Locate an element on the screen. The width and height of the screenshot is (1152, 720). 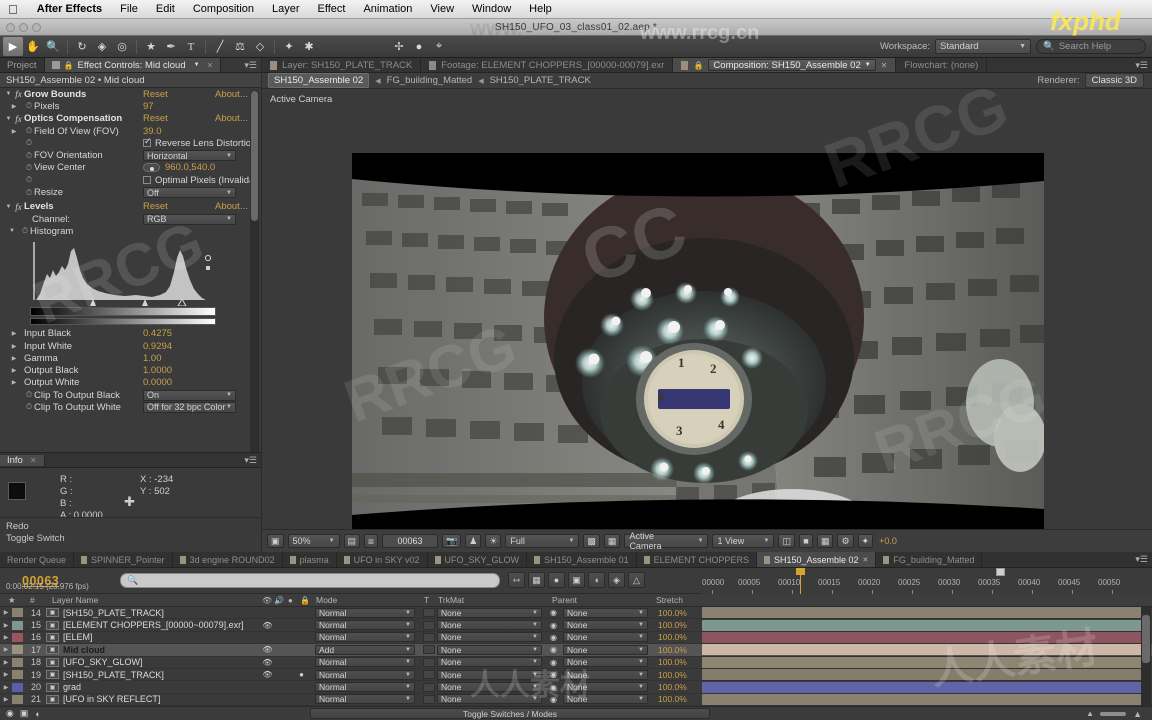
eye-icon: 👁 is located at coordinates (267, 625).